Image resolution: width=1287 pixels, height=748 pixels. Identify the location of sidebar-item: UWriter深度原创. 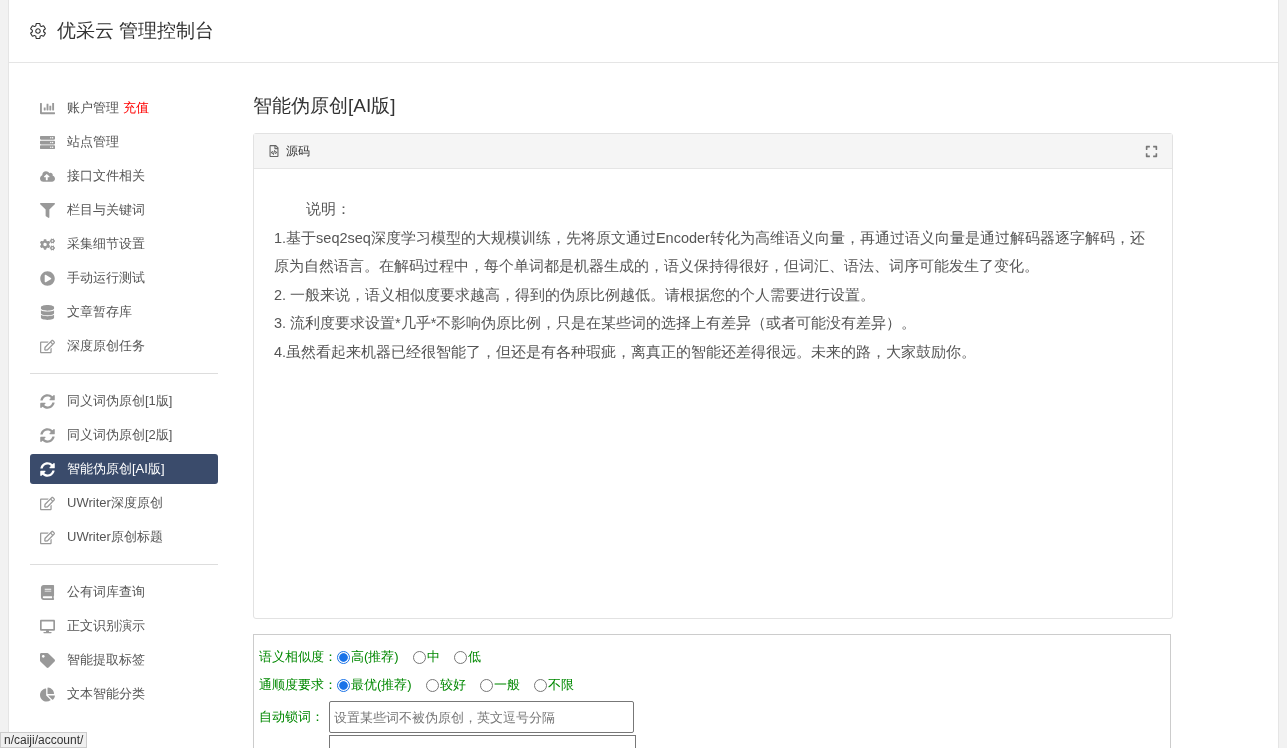
(124, 503).